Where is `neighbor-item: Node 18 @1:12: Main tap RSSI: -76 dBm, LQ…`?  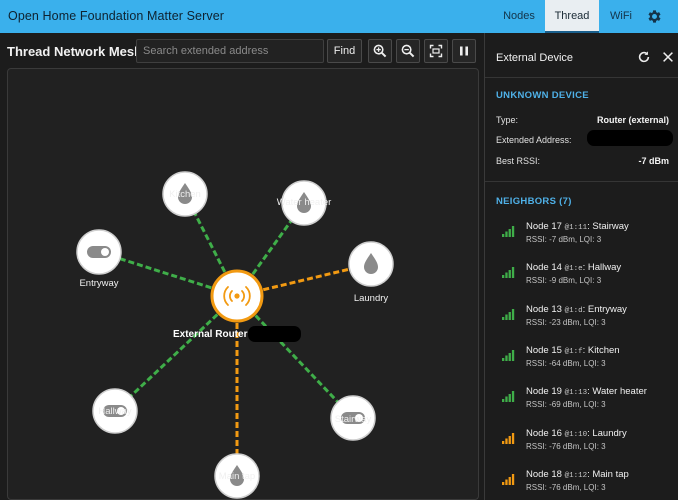
neighbor-item: Node 18 @1:12: Main tap RSSI: -76 dBm, LQ… is located at coordinates (581, 483).